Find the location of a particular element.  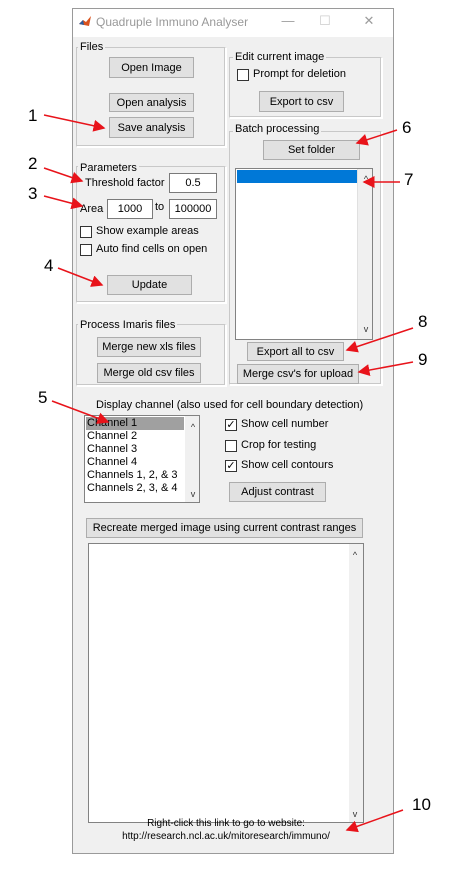

annotation-number-4: 4 is located at coordinates (49, 265).